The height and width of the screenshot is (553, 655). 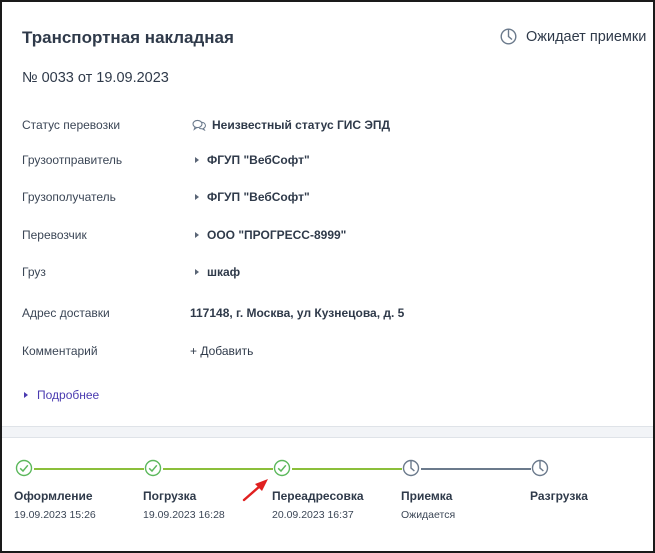 I want to click on cargo-value: шкаф, so click(x=215, y=272).